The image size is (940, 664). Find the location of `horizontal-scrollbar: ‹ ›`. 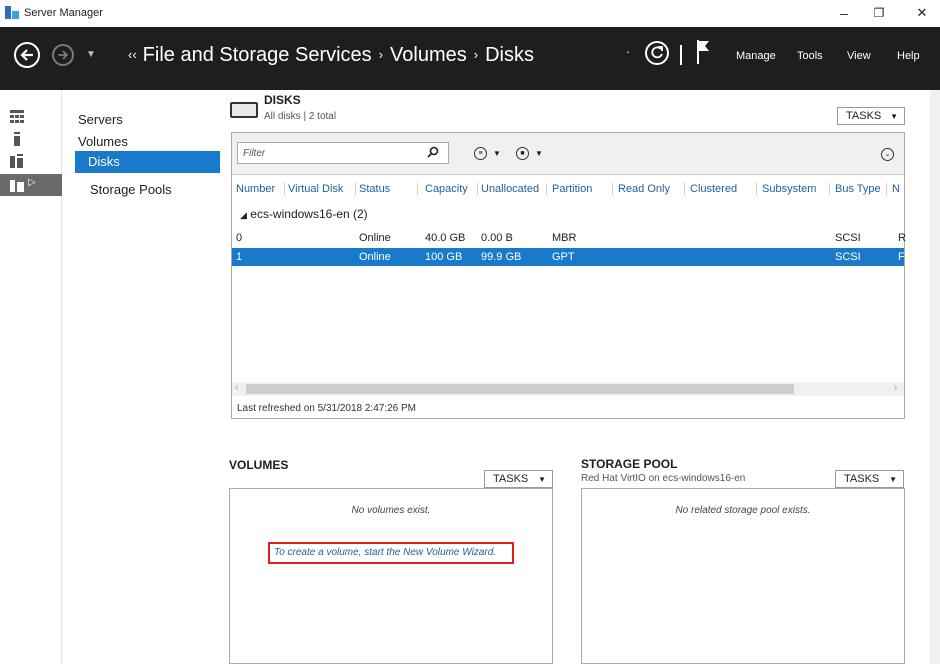

horizontal-scrollbar: ‹ › is located at coordinates (568, 389).